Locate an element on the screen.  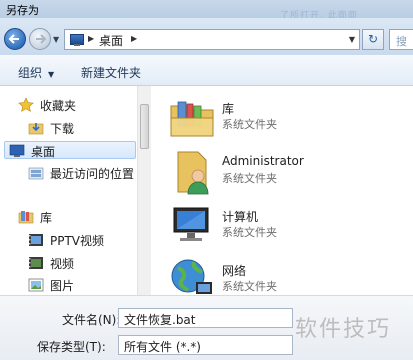
address-bar: ▶ 桌面 ▶ ▼ is located at coordinates (212, 39).